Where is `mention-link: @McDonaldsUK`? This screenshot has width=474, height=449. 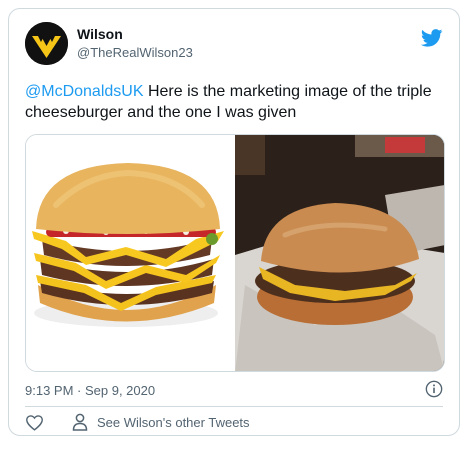
mention-link: @McDonaldsUK is located at coordinates (84, 91).